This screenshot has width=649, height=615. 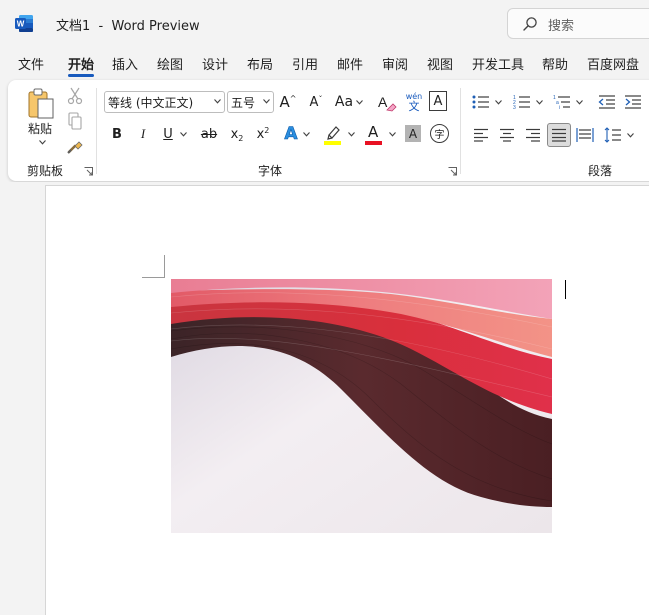 What do you see at coordinates (578, 23) in the screenshot?
I see `search-box: 搜索` at bounding box center [578, 23].